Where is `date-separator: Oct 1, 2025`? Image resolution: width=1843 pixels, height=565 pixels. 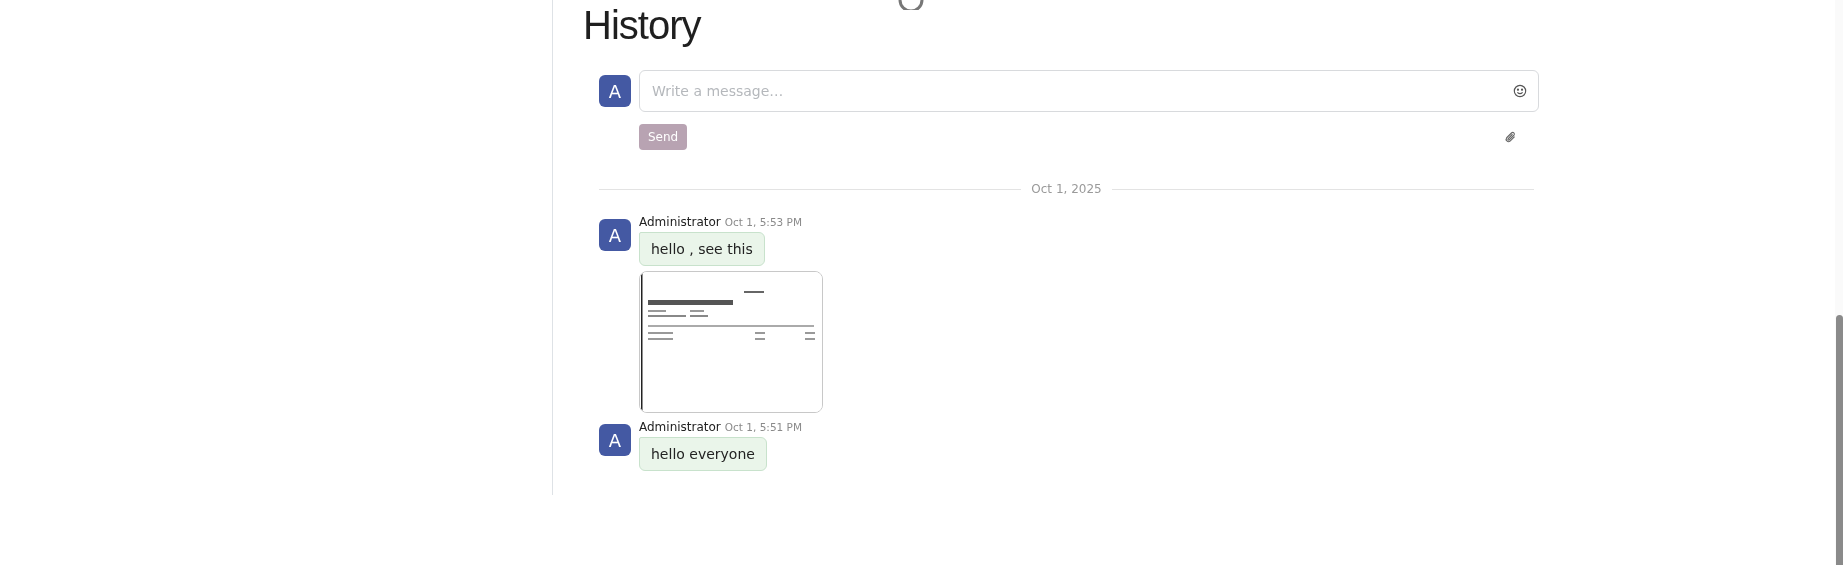
date-separator: Oct 1, 2025 is located at coordinates (1066, 189).